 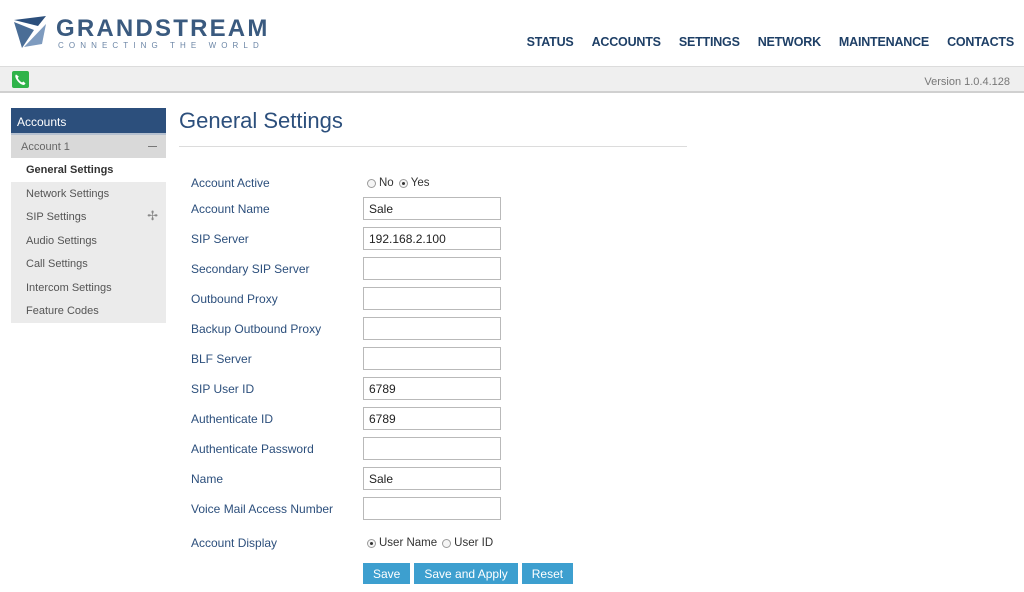 What do you see at coordinates (884, 42) in the screenshot?
I see `nav-maintenance: MAINTENANCE` at bounding box center [884, 42].